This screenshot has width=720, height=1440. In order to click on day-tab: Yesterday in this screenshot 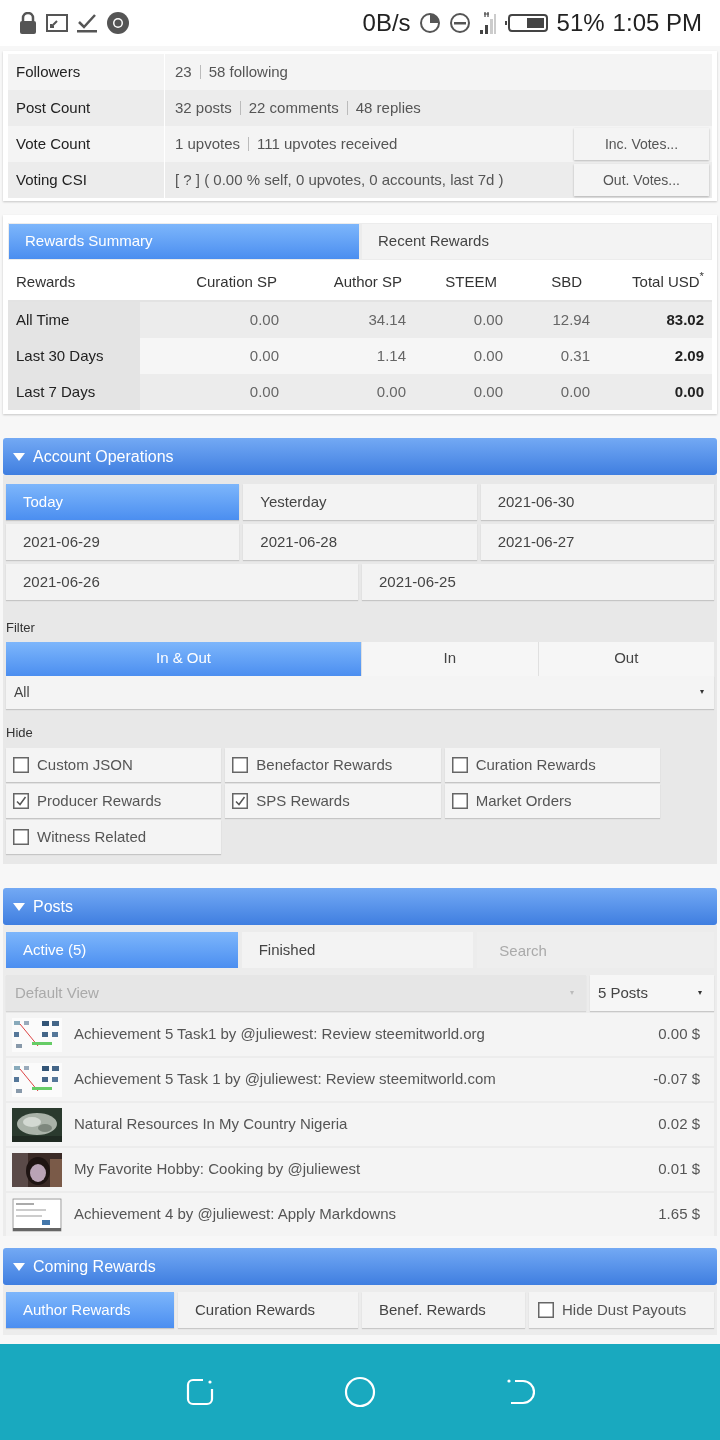, I will do `click(360, 502)`.